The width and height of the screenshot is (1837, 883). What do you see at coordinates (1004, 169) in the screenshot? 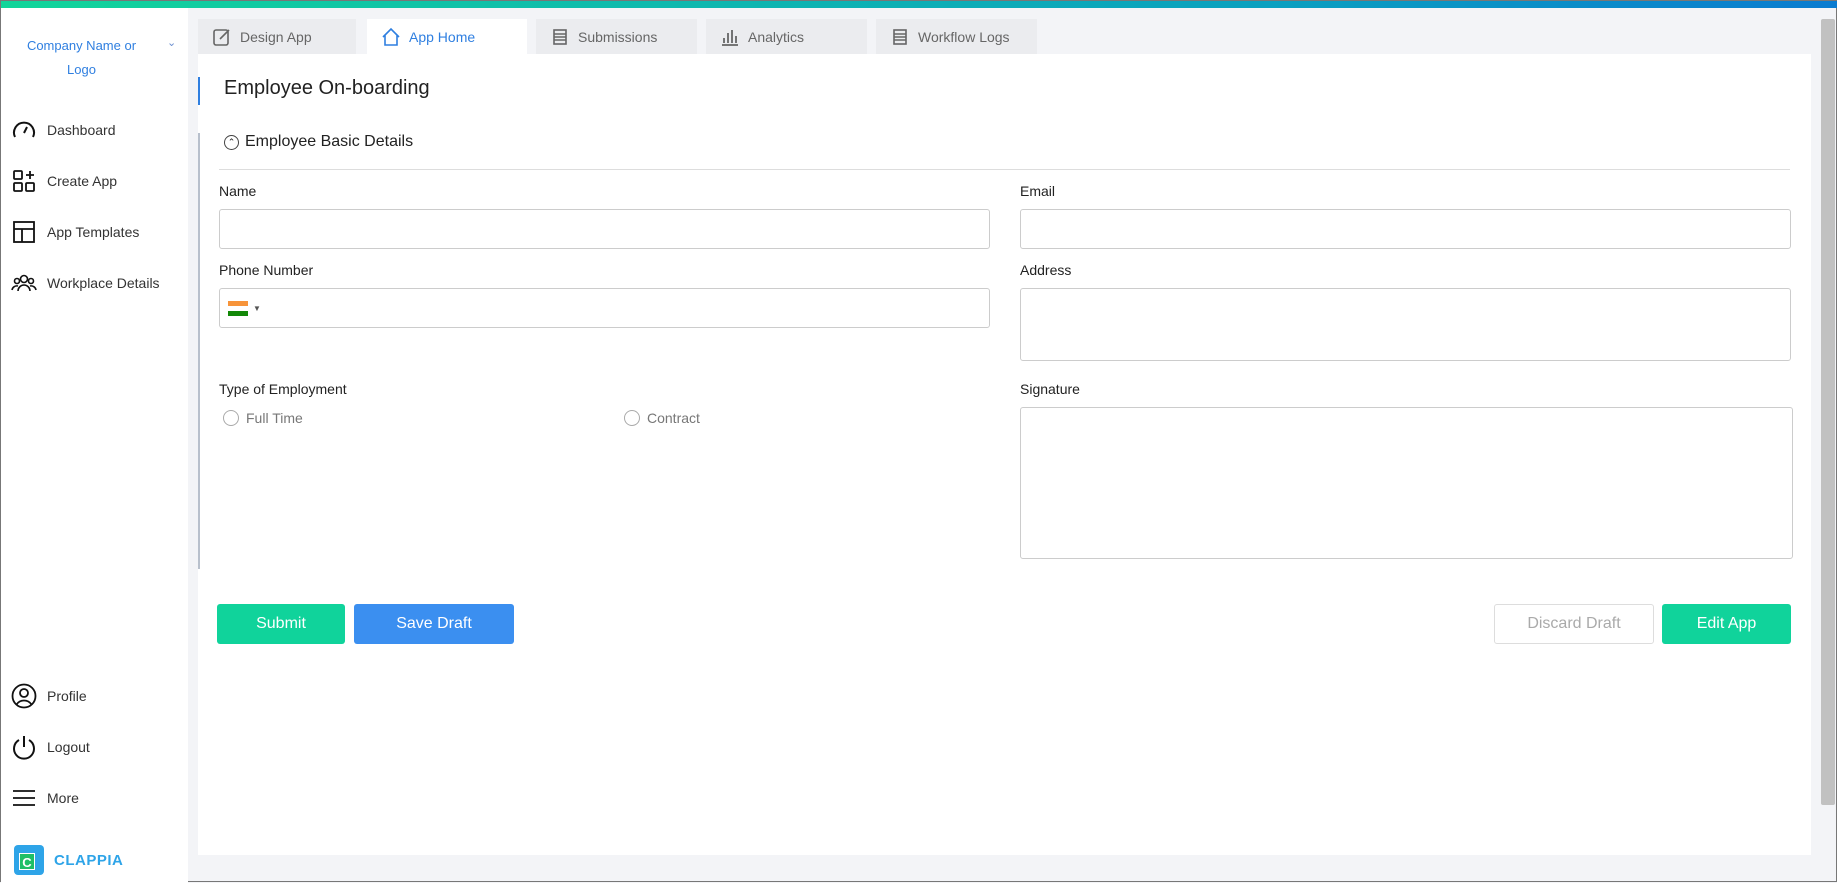
I see `divider` at bounding box center [1004, 169].